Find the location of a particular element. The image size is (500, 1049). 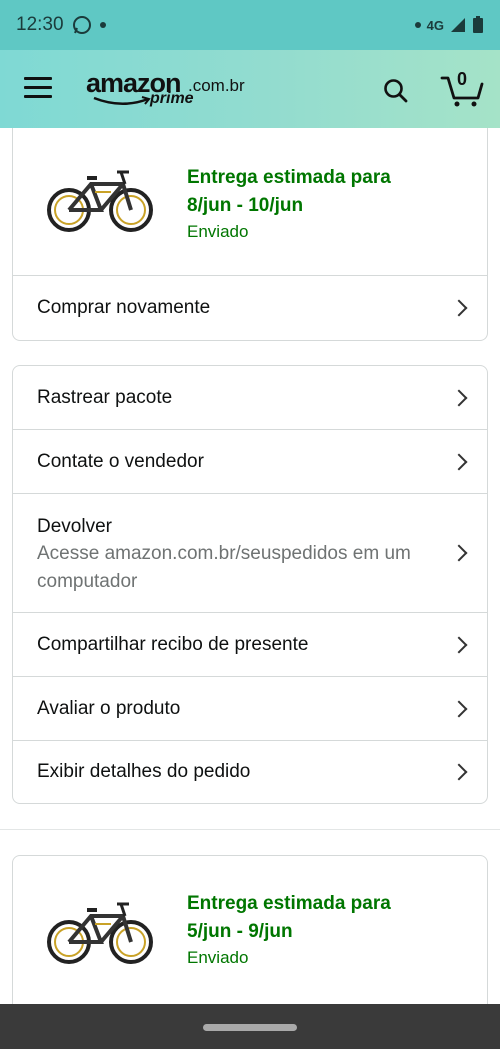

contact-seller-row: Contate o vendedor is located at coordinates (250, 462).